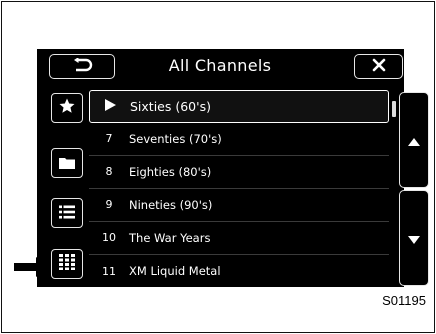 This screenshot has width=436, height=334. What do you see at coordinates (239, 271) in the screenshot?
I see `channel-row: 11 XM Liquid Metal` at bounding box center [239, 271].